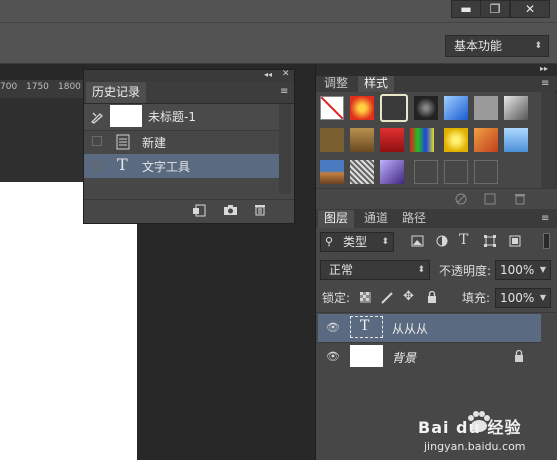 The image size is (557, 460). Describe the element at coordinates (523, 298) in the screenshot. I see `fill-input: 100% ▼` at that location.